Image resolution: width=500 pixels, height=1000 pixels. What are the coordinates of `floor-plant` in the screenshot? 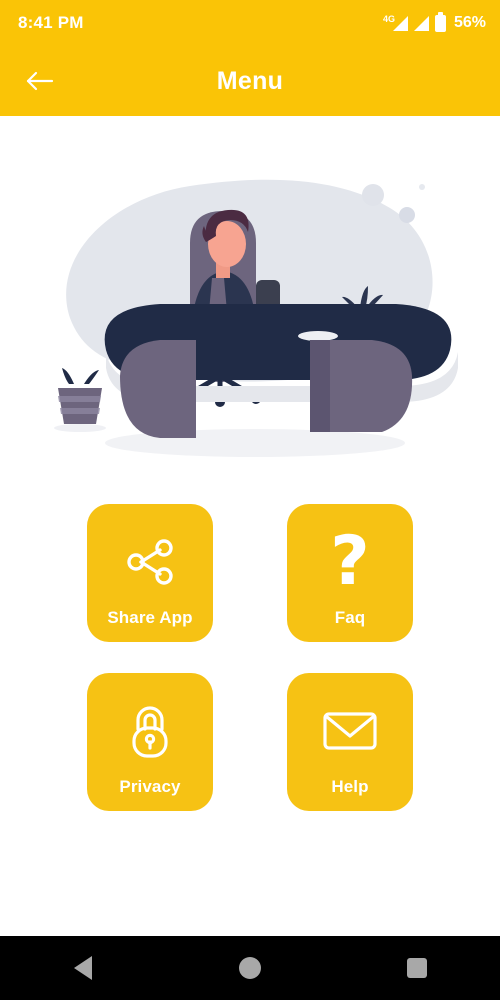 It's located at (80, 400).